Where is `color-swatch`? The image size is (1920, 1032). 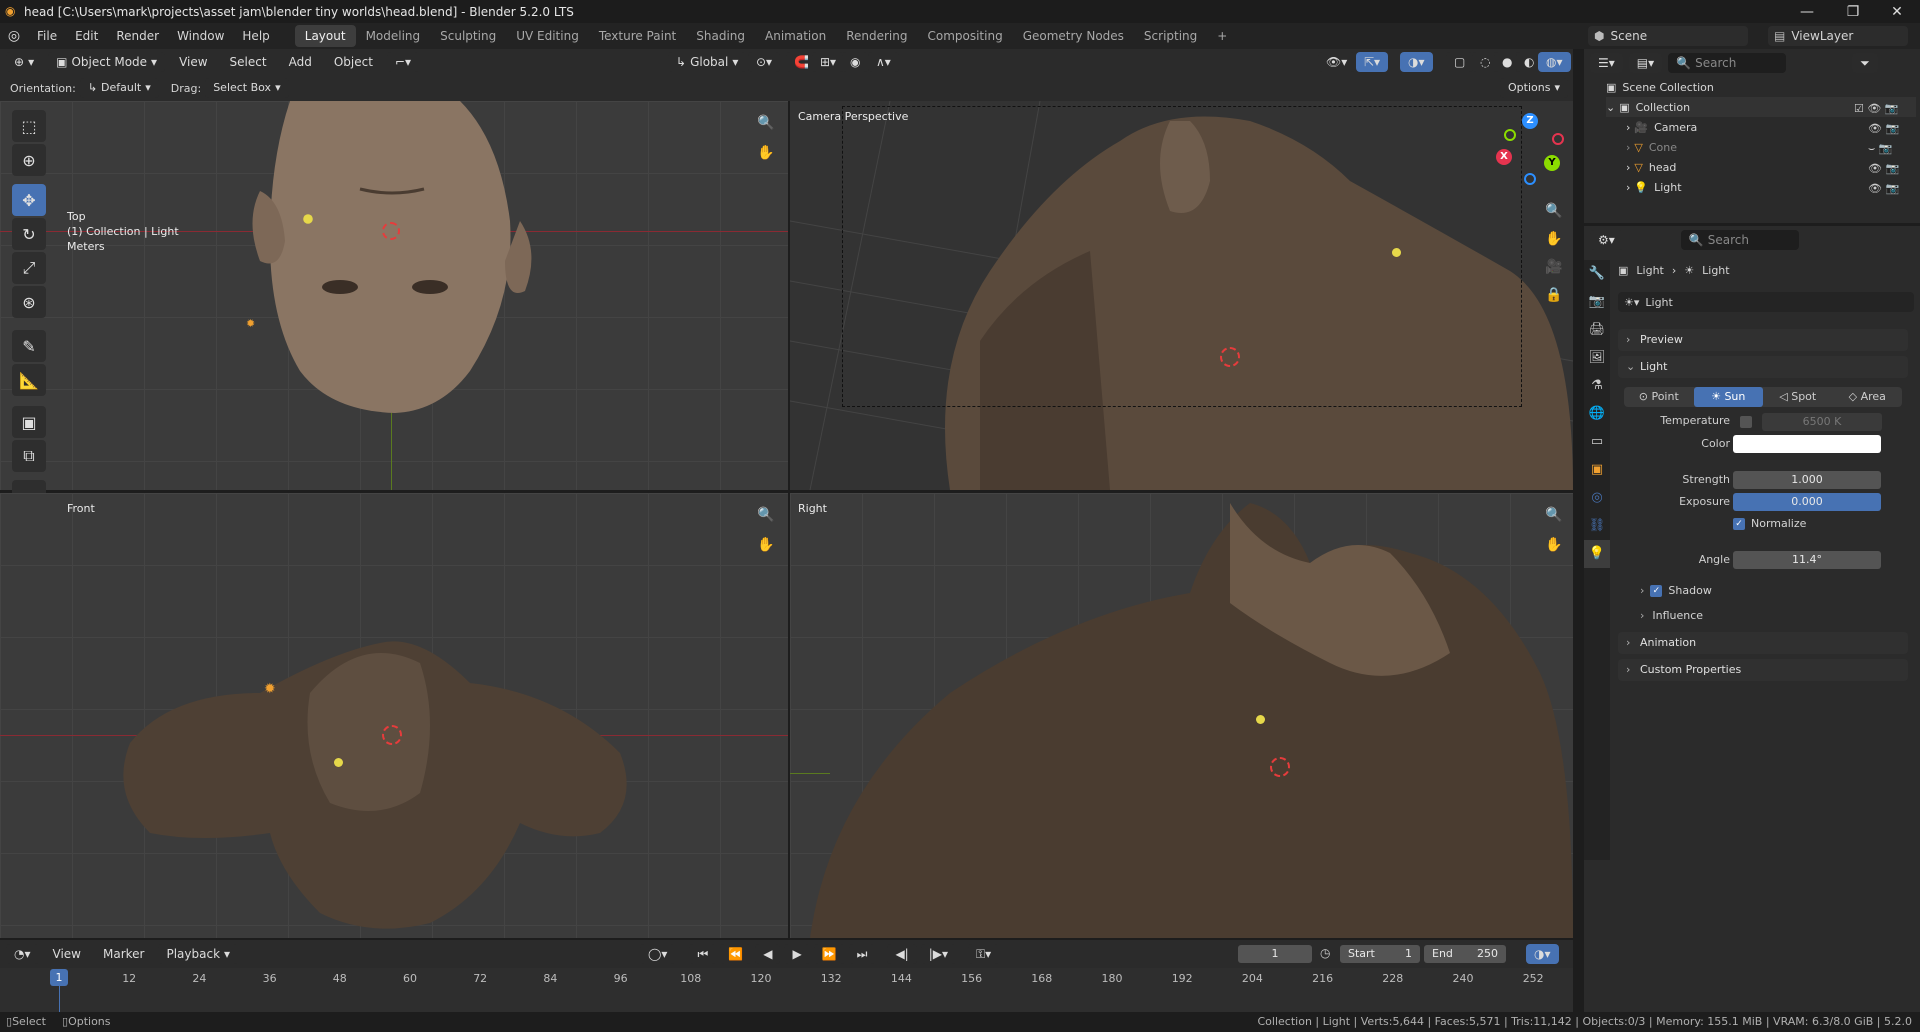
color-swatch is located at coordinates (1807, 444).